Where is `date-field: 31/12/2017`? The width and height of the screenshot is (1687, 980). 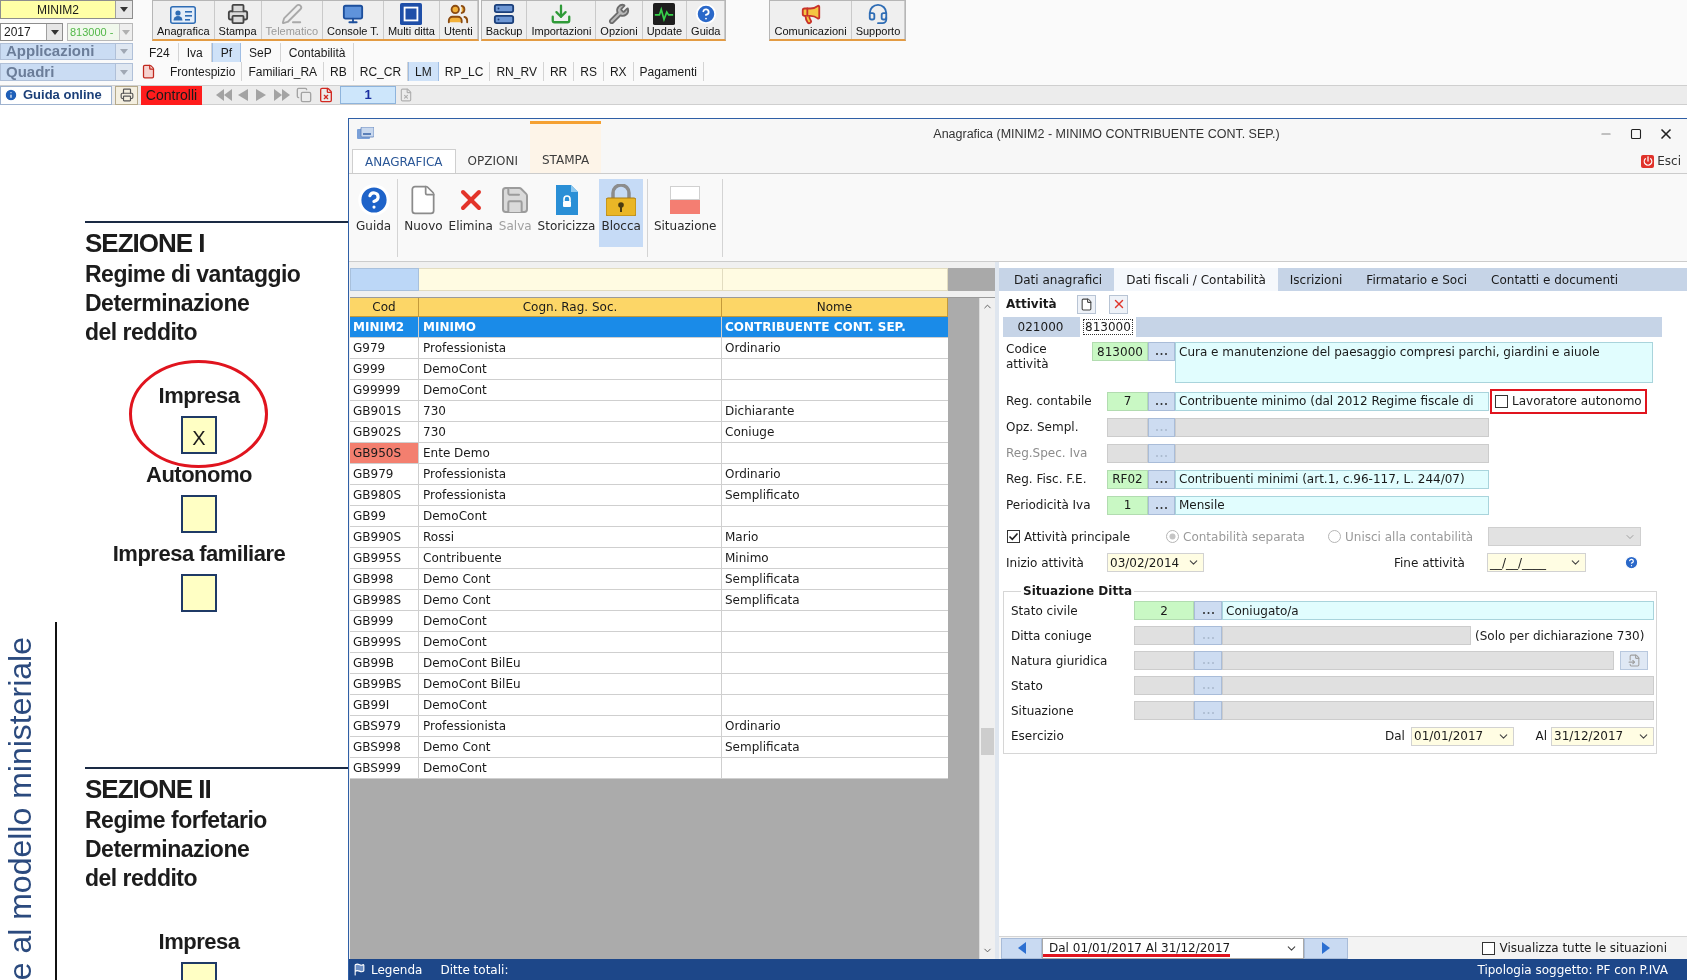
date-field: 31/12/2017 is located at coordinates (1602, 736).